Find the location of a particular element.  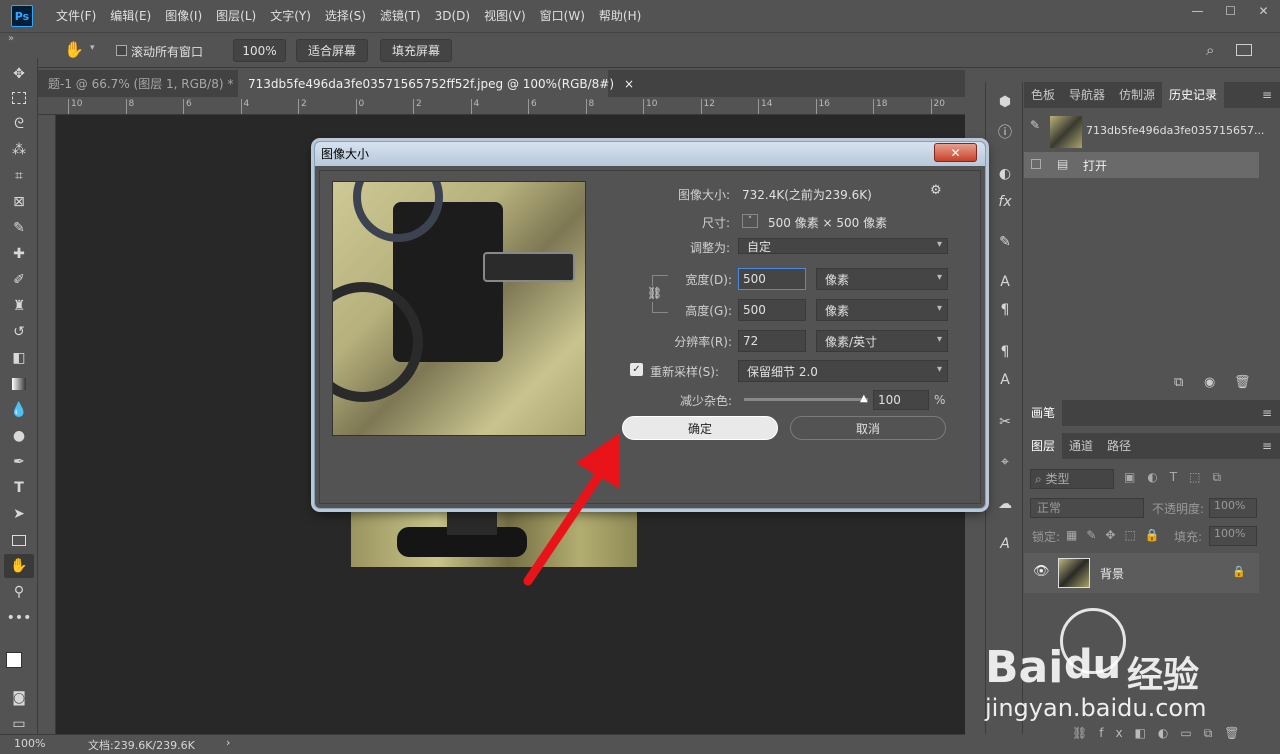

character-icon: A is located at coordinates (1005, 282).